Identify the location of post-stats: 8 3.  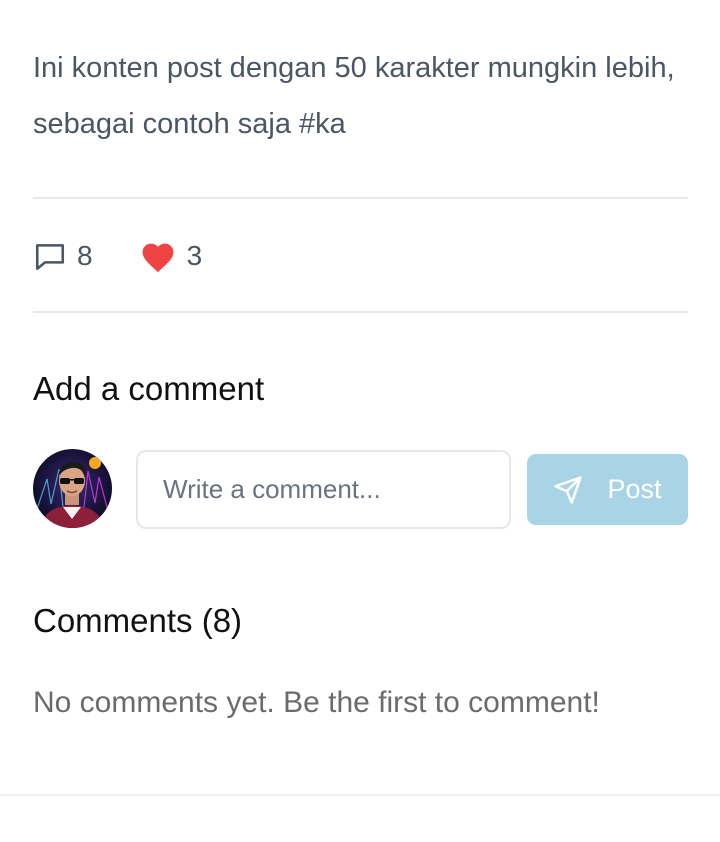
(117, 256).